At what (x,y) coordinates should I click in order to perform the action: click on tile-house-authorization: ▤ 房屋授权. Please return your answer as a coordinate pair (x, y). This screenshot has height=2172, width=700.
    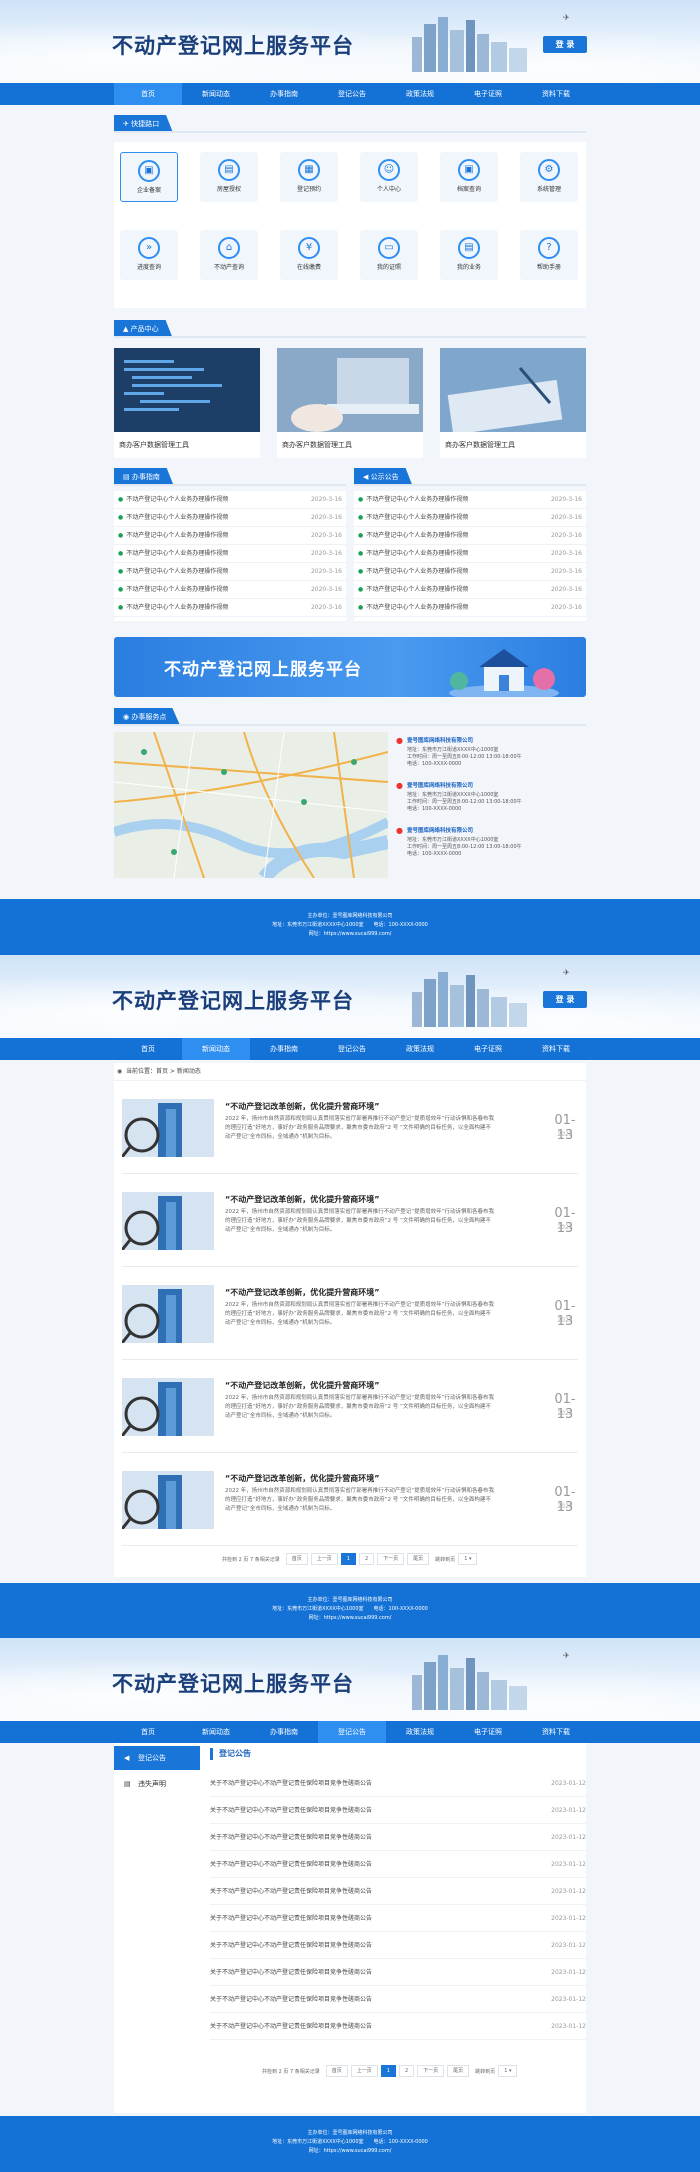
    Looking at the image, I should click on (229, 177).